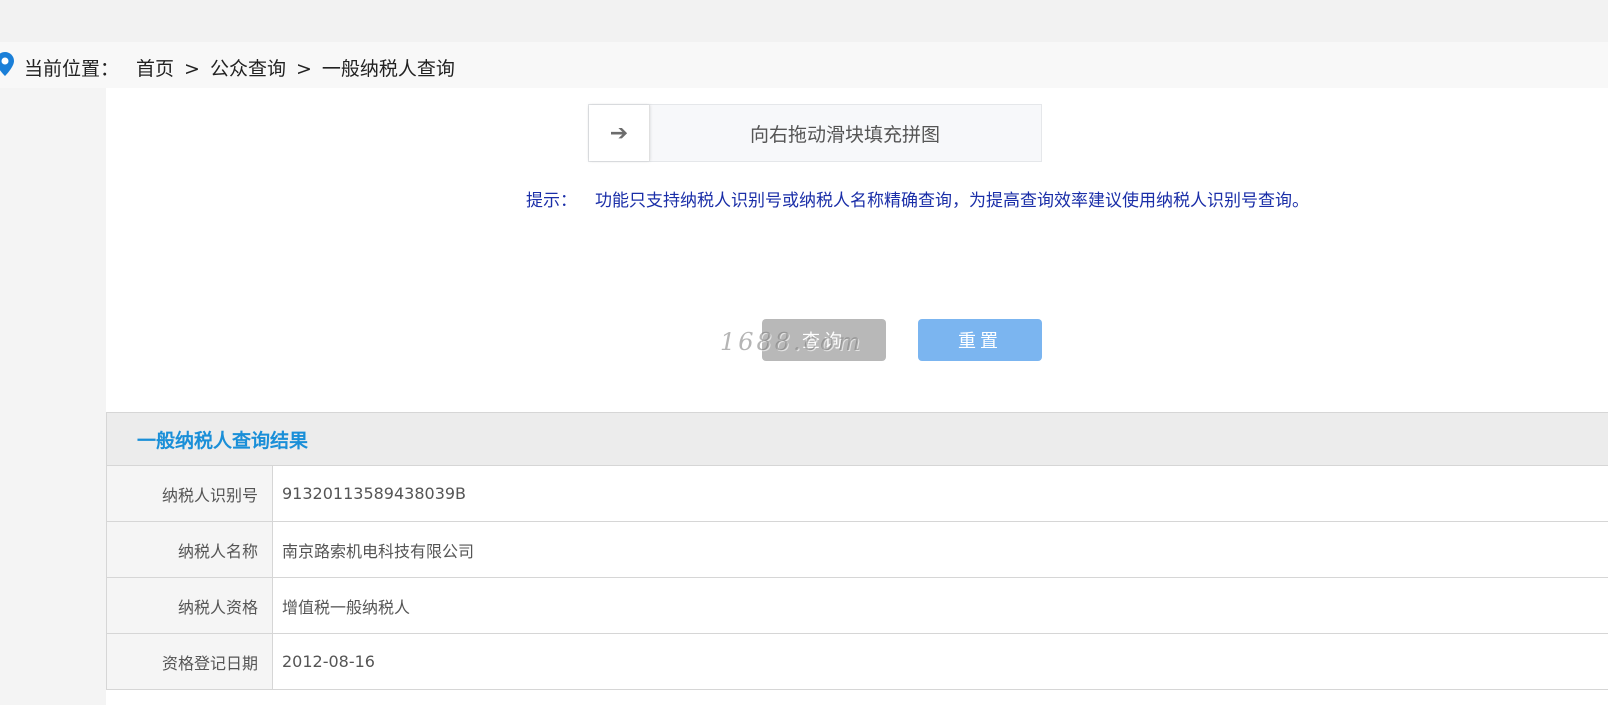  I want to click on row-label: 纳税人资格, so click(189, 605).